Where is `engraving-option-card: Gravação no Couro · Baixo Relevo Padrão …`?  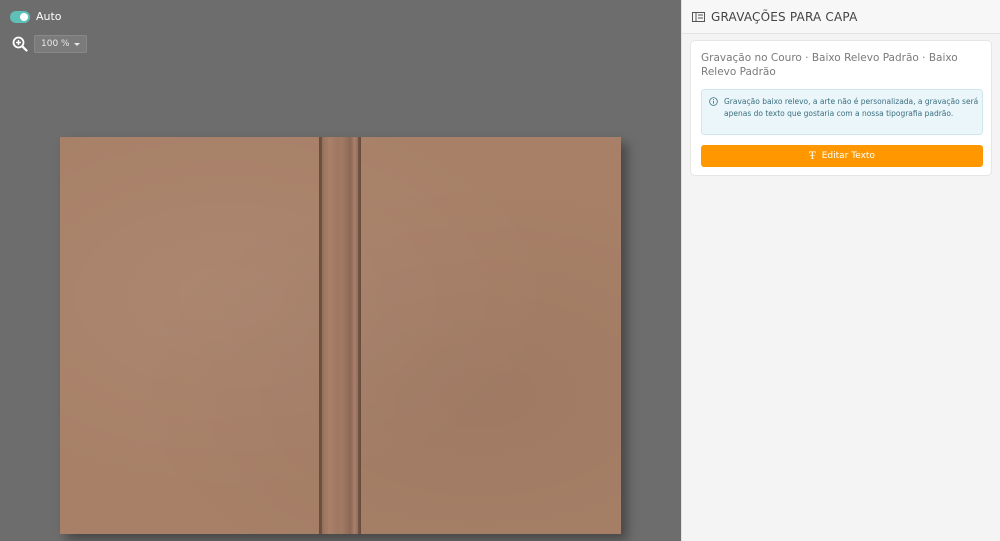 engraving-option-card: Gravação no Couro · Baixo Relevo Padrão … is located at coordinates (841, 108).